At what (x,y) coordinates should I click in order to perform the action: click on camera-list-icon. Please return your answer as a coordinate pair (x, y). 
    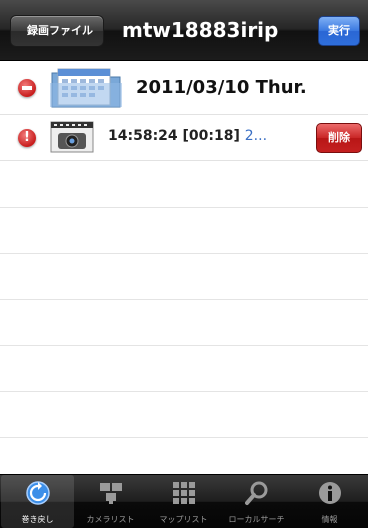
    Looking at the image, I should click on (111, 493).